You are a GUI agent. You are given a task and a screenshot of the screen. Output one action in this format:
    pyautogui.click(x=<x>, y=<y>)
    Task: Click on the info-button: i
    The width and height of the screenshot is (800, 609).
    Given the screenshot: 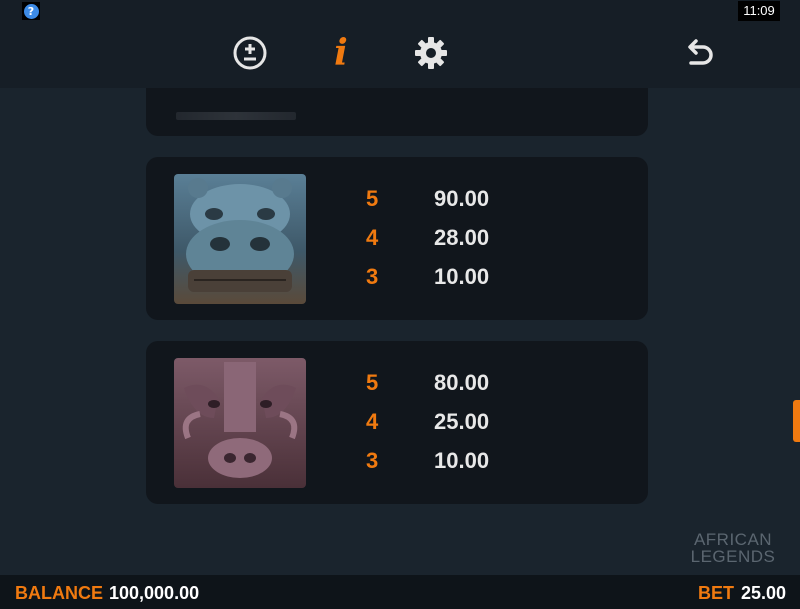 What is the action you would take?
    pyautogui.click(x=341, y=53)
    